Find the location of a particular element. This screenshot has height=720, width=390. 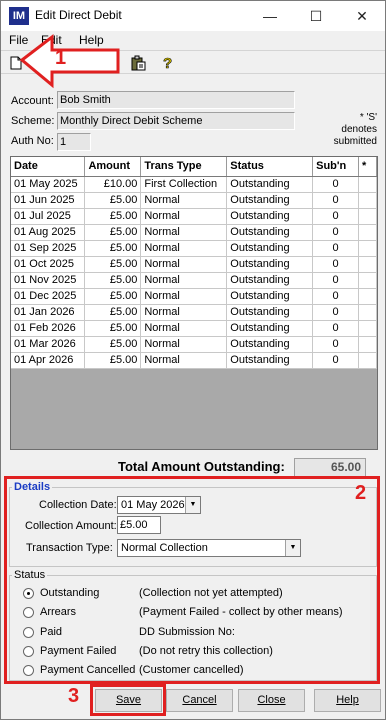

annotation-number-1: 1 is located at coordinates (61, 58).